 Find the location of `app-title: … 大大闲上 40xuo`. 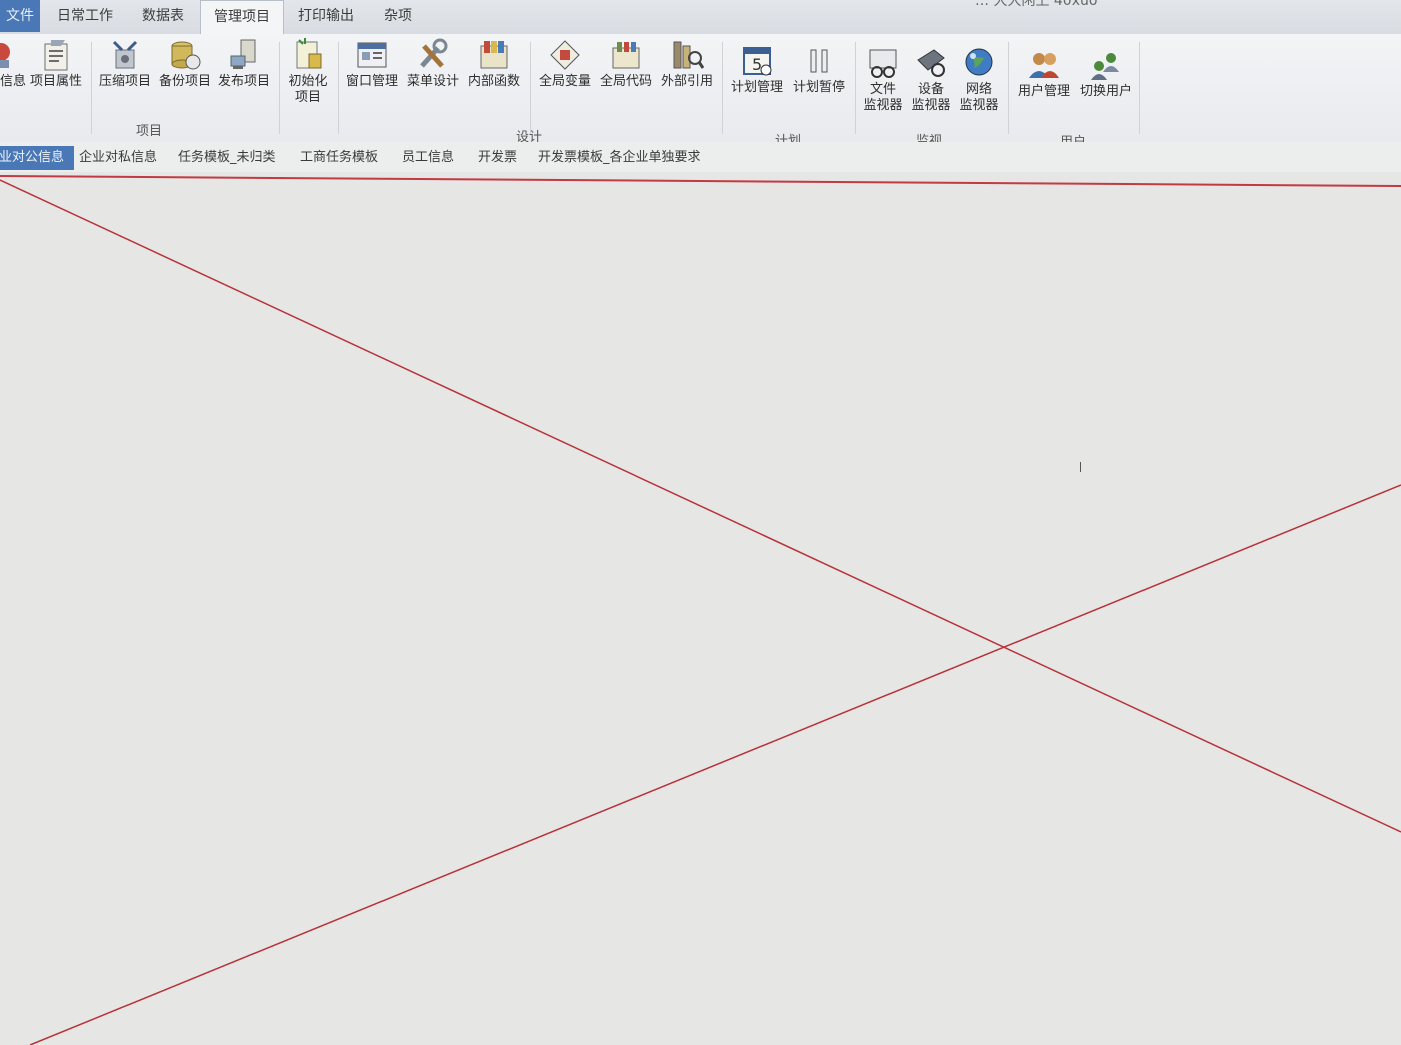

app-title: … 大大闲上 40xuo is located at coordinates (1036, 4).